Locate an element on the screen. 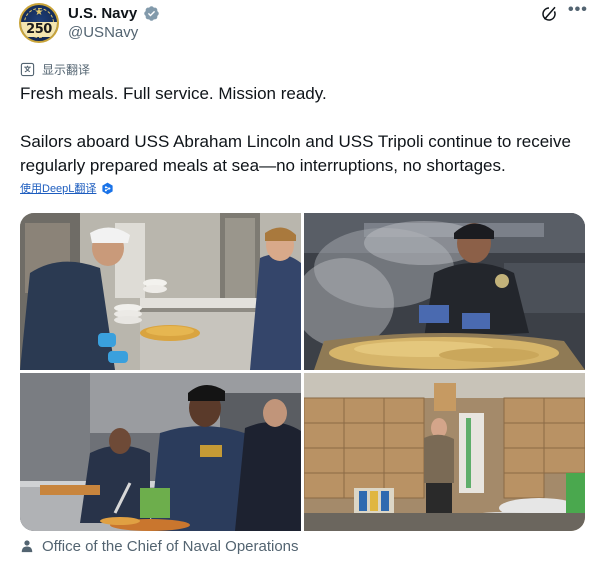  avatar: ★ 250 is located at coordinates (39, 23).